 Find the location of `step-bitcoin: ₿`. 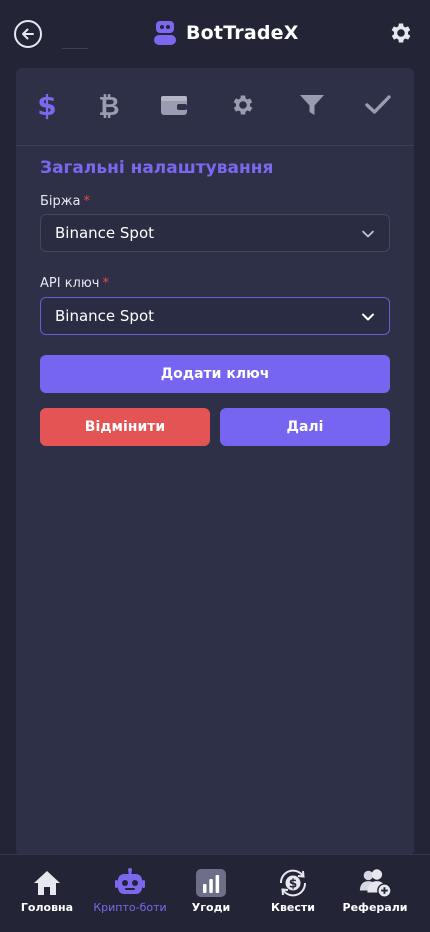

step-bitcoin: ₿ is located at coordinates (109, 105).